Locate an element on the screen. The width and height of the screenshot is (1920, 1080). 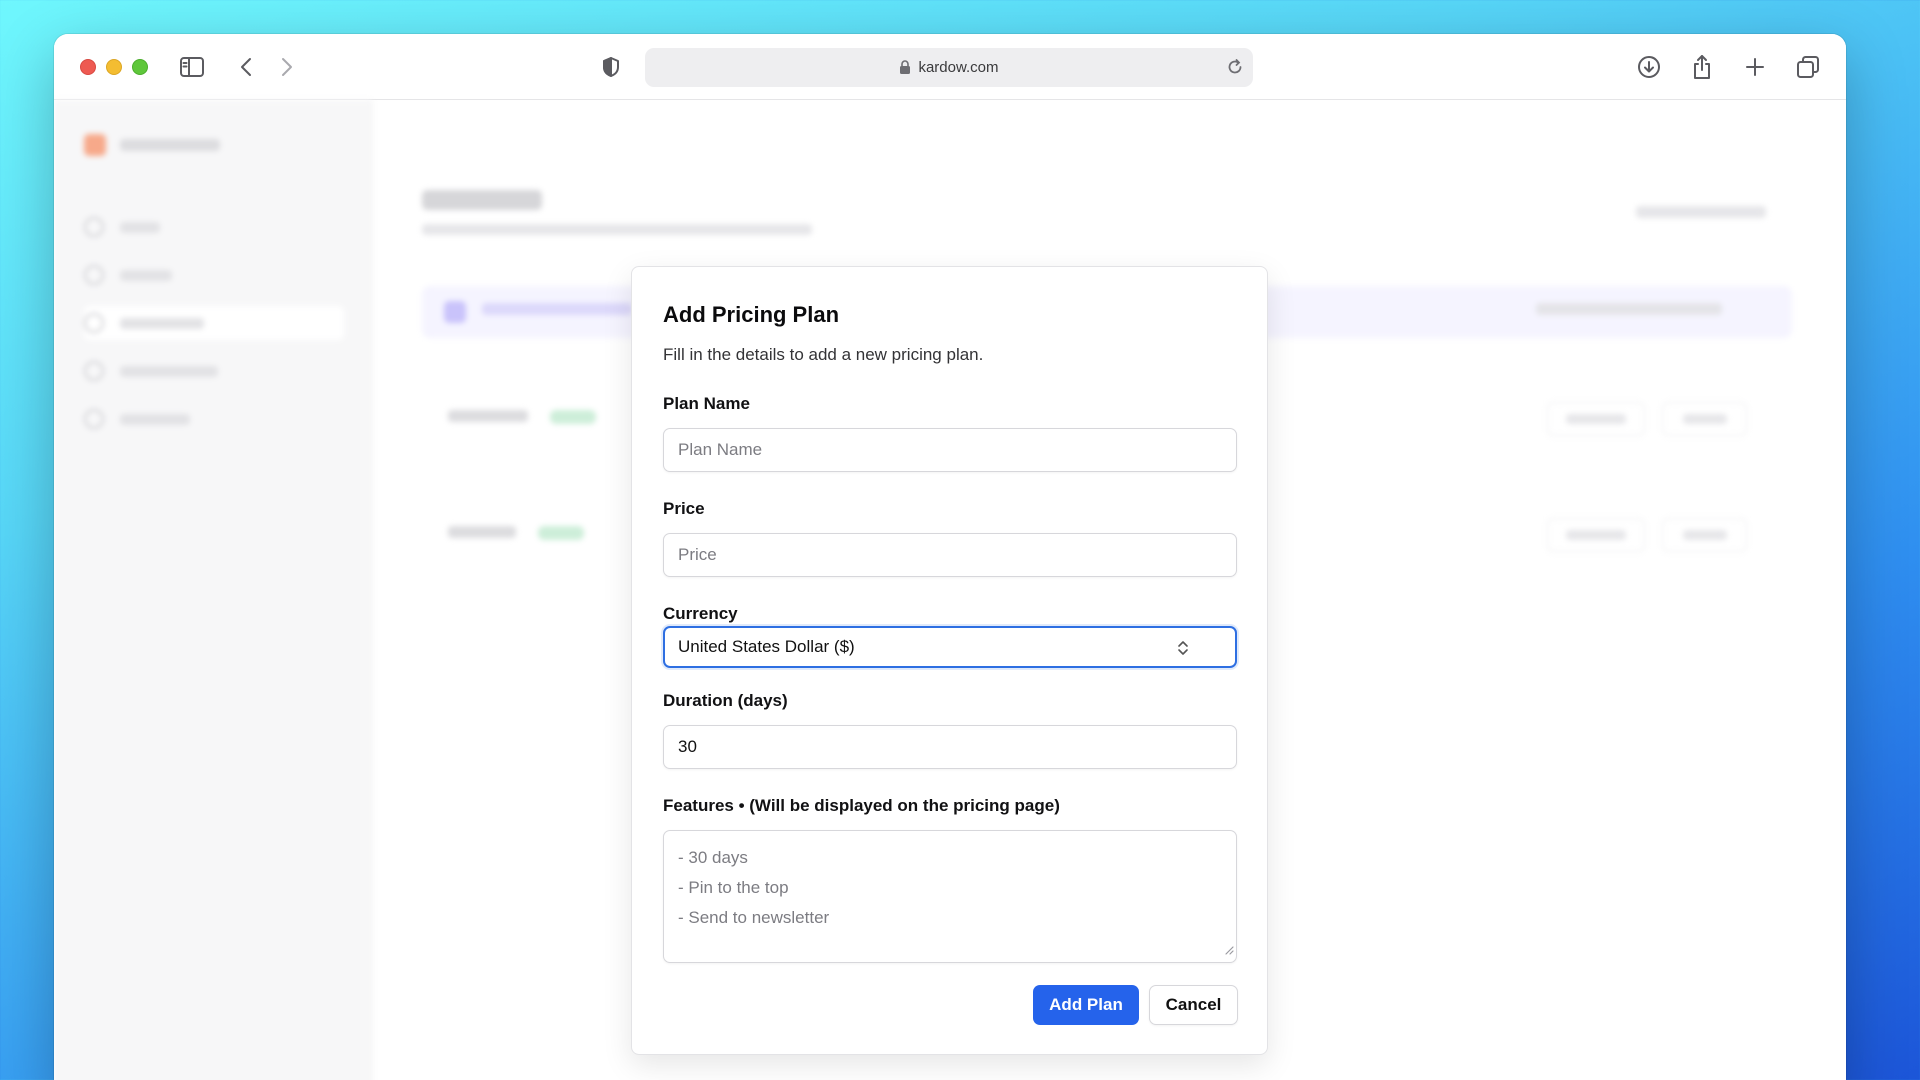
workspace-switcher is located at coordinates (152, 145).